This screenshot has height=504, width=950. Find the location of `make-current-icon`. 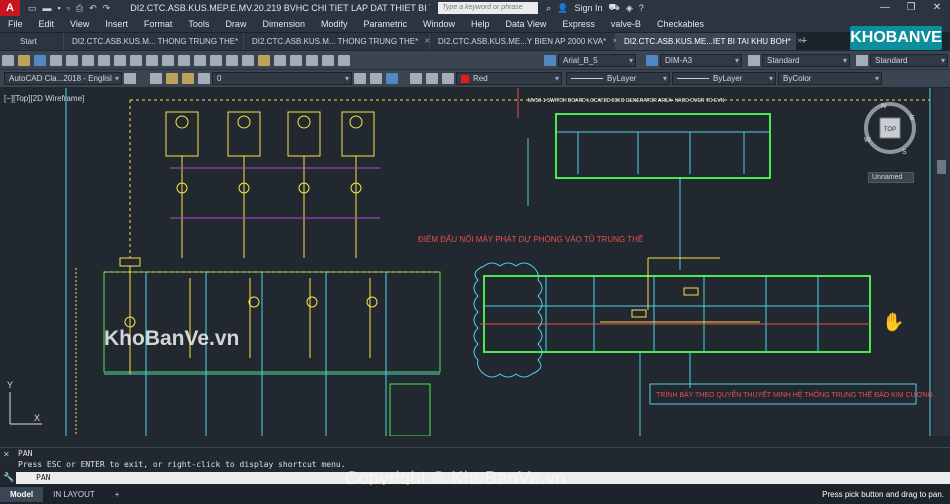

make-current-icon is located at coordinates (360, 78).